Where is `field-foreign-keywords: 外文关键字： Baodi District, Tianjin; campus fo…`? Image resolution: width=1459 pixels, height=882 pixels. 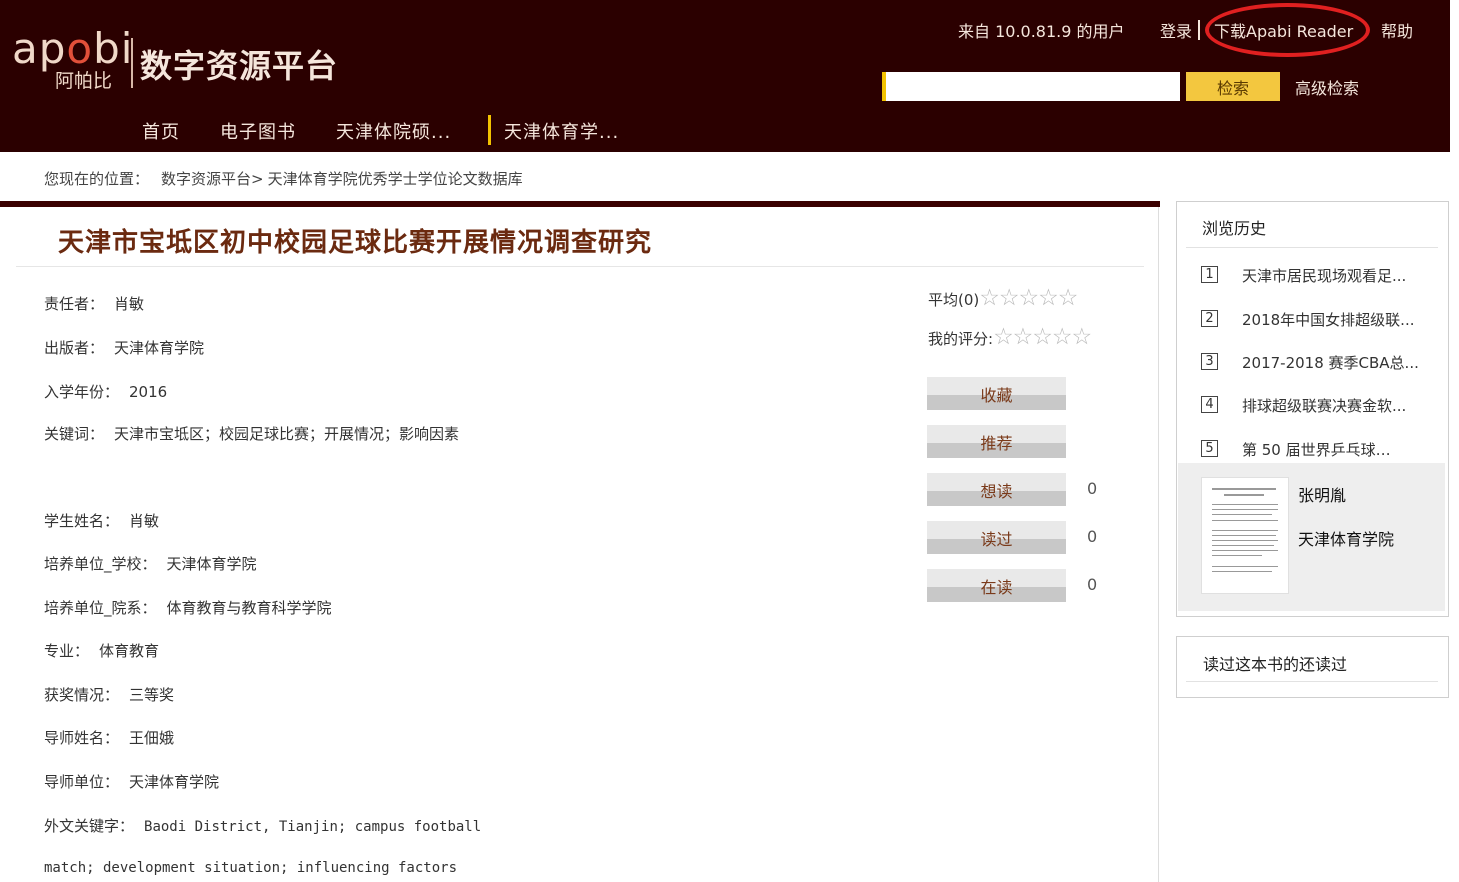
field-foreign-keywords: 外文关键字： Baodi District, Tianjin; campus fo… is located at coordinates (262, 825).